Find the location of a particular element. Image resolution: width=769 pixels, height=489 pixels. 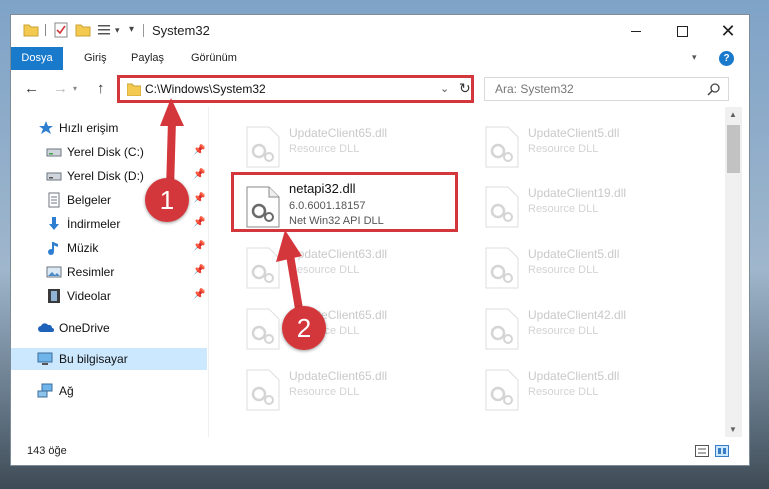

arrow-2-head is located at coordinates (289, 246).